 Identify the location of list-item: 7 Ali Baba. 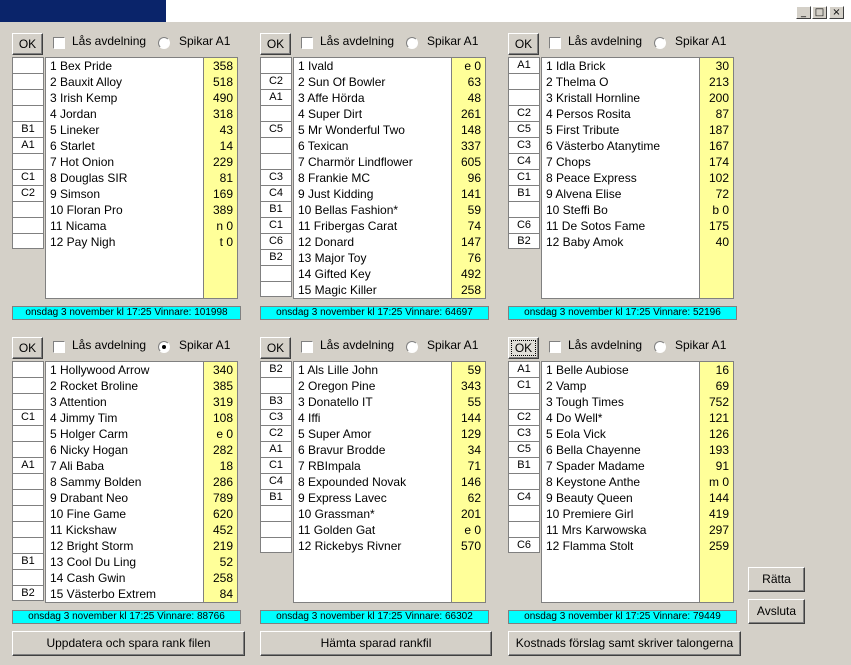
(124, 466).